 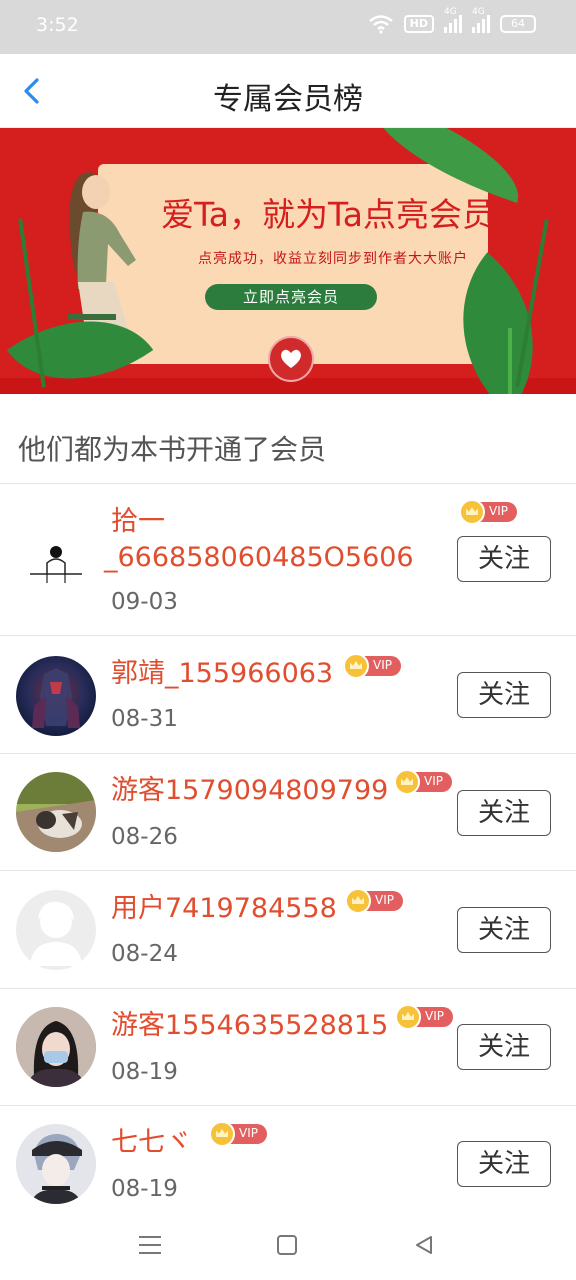 I want to click on member-row: 郭靖_155966063 08-31 VIP 关注, so click(x=288, y=694).